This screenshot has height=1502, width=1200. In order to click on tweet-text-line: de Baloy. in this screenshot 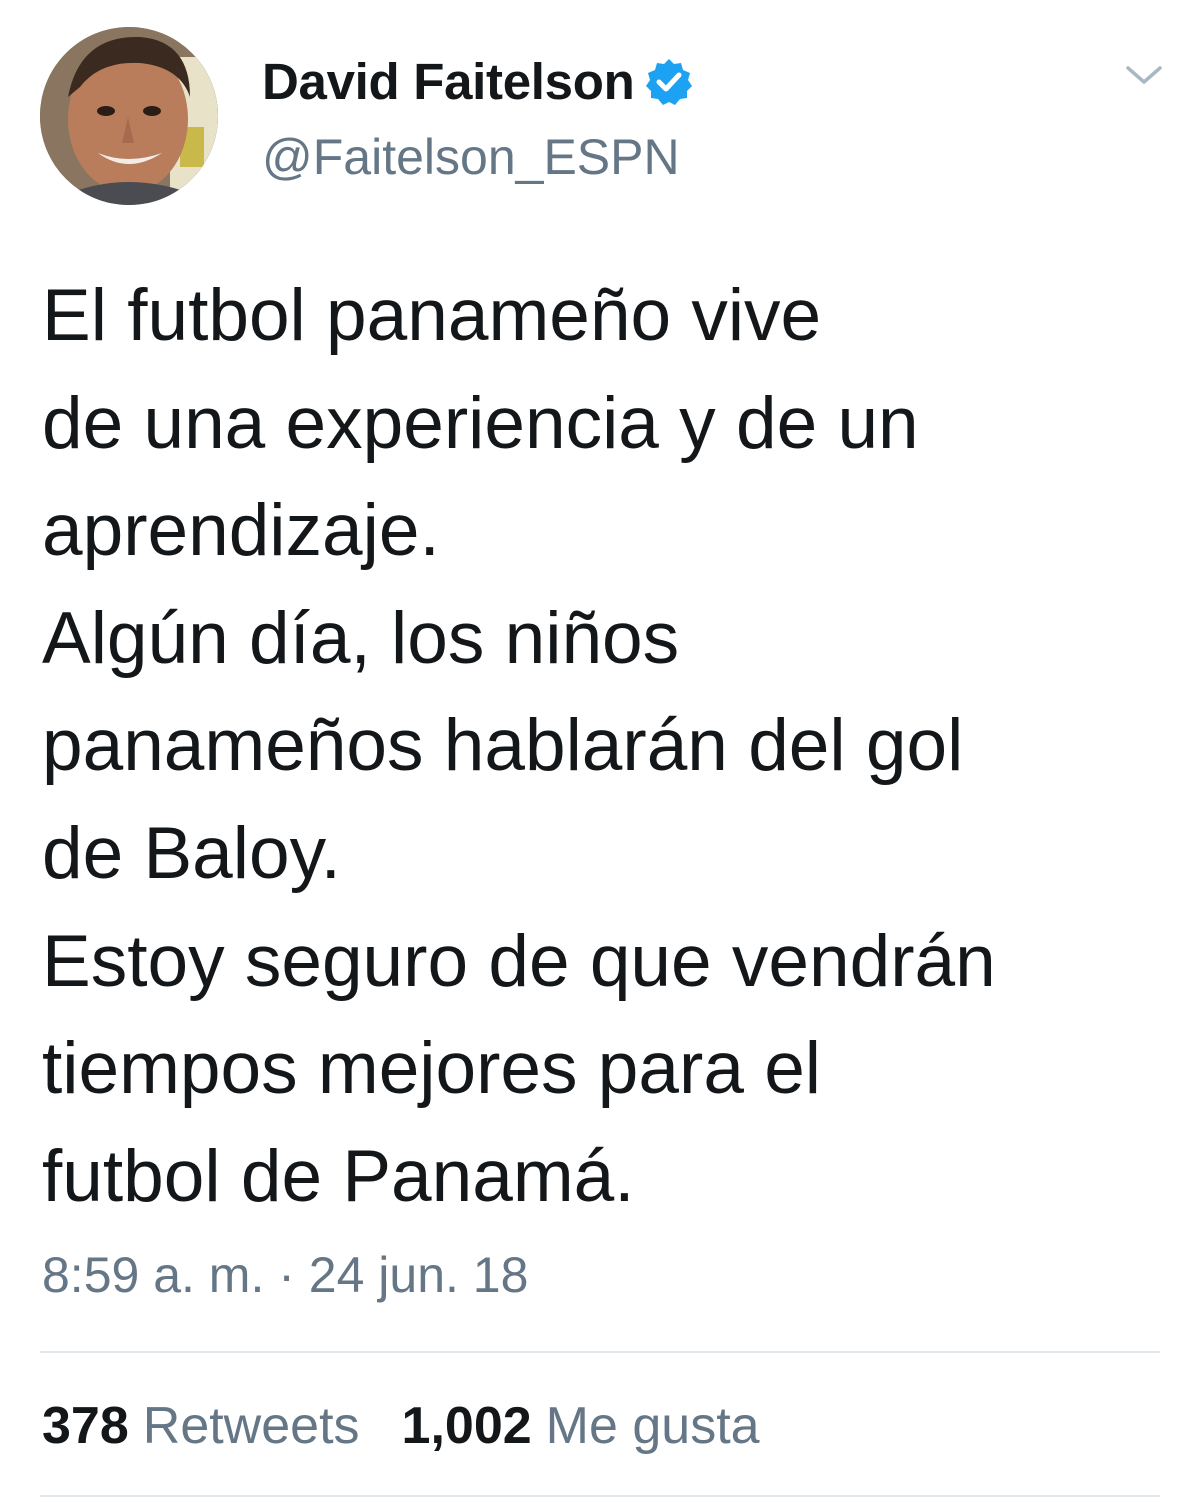, I will do `click(191, 853)`.